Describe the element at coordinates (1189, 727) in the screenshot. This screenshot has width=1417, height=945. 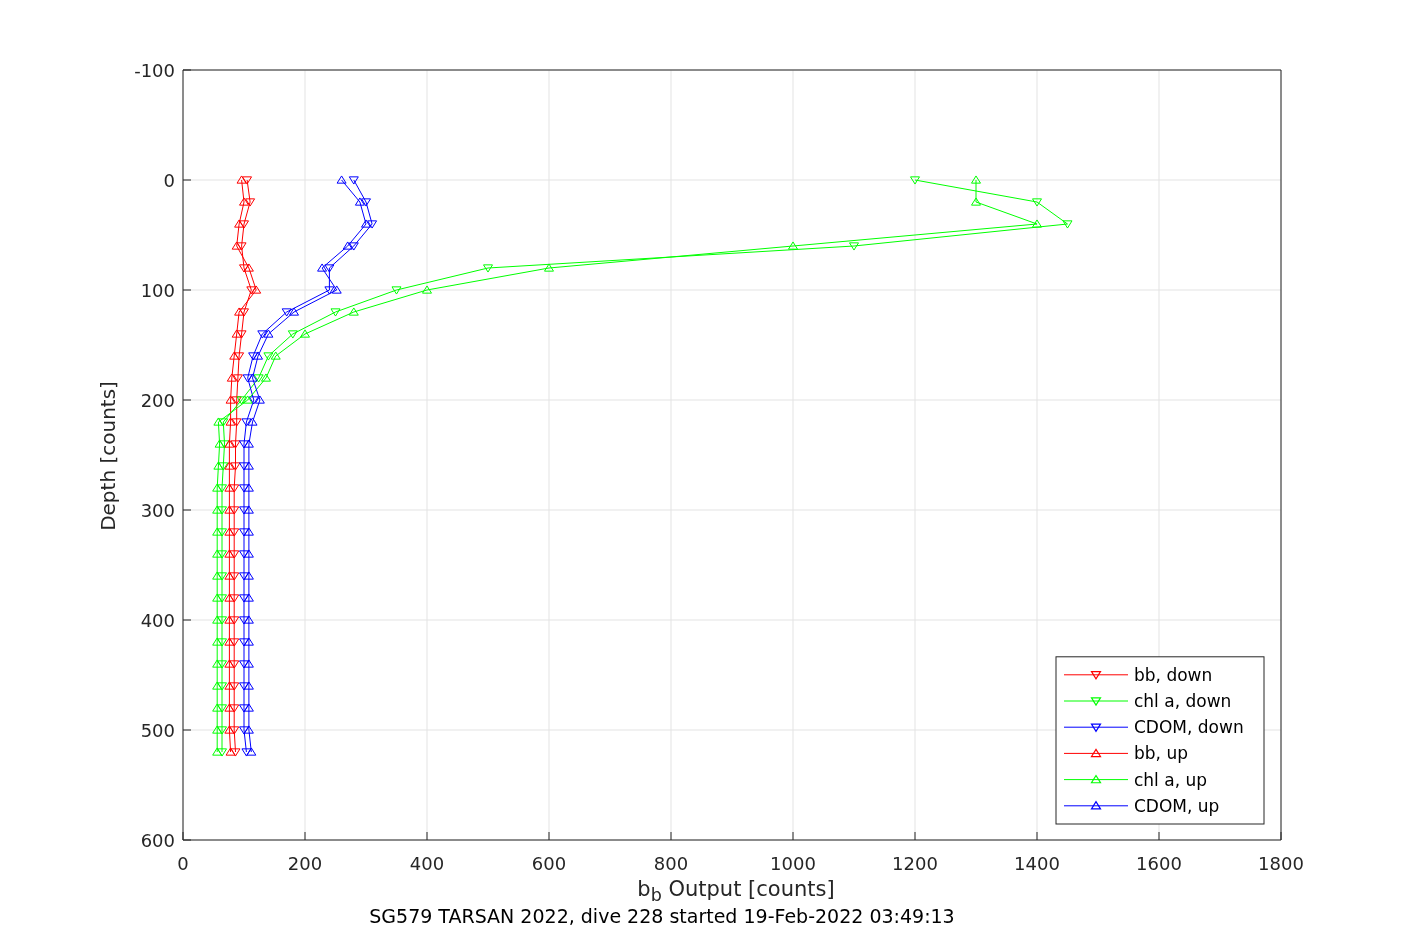
I see `legend-label: CDOM, down` at that location.